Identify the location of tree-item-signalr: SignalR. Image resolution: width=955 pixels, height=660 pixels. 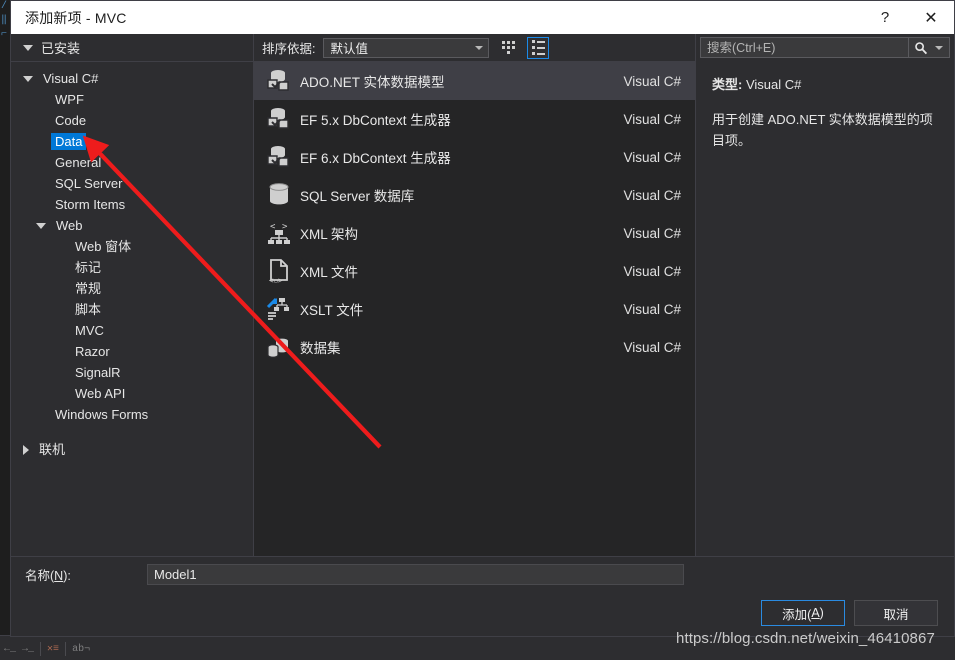
(132, 372).